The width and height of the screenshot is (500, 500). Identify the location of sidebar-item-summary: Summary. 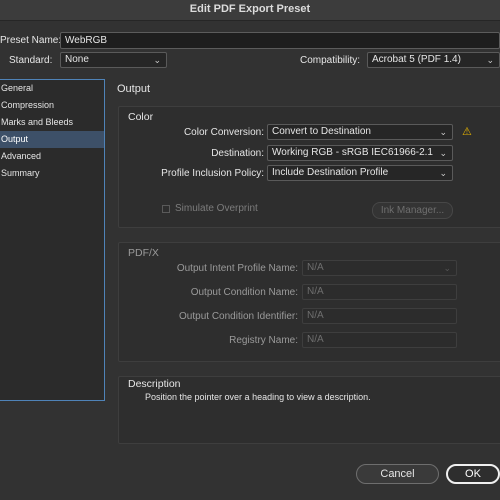
(52, 173).